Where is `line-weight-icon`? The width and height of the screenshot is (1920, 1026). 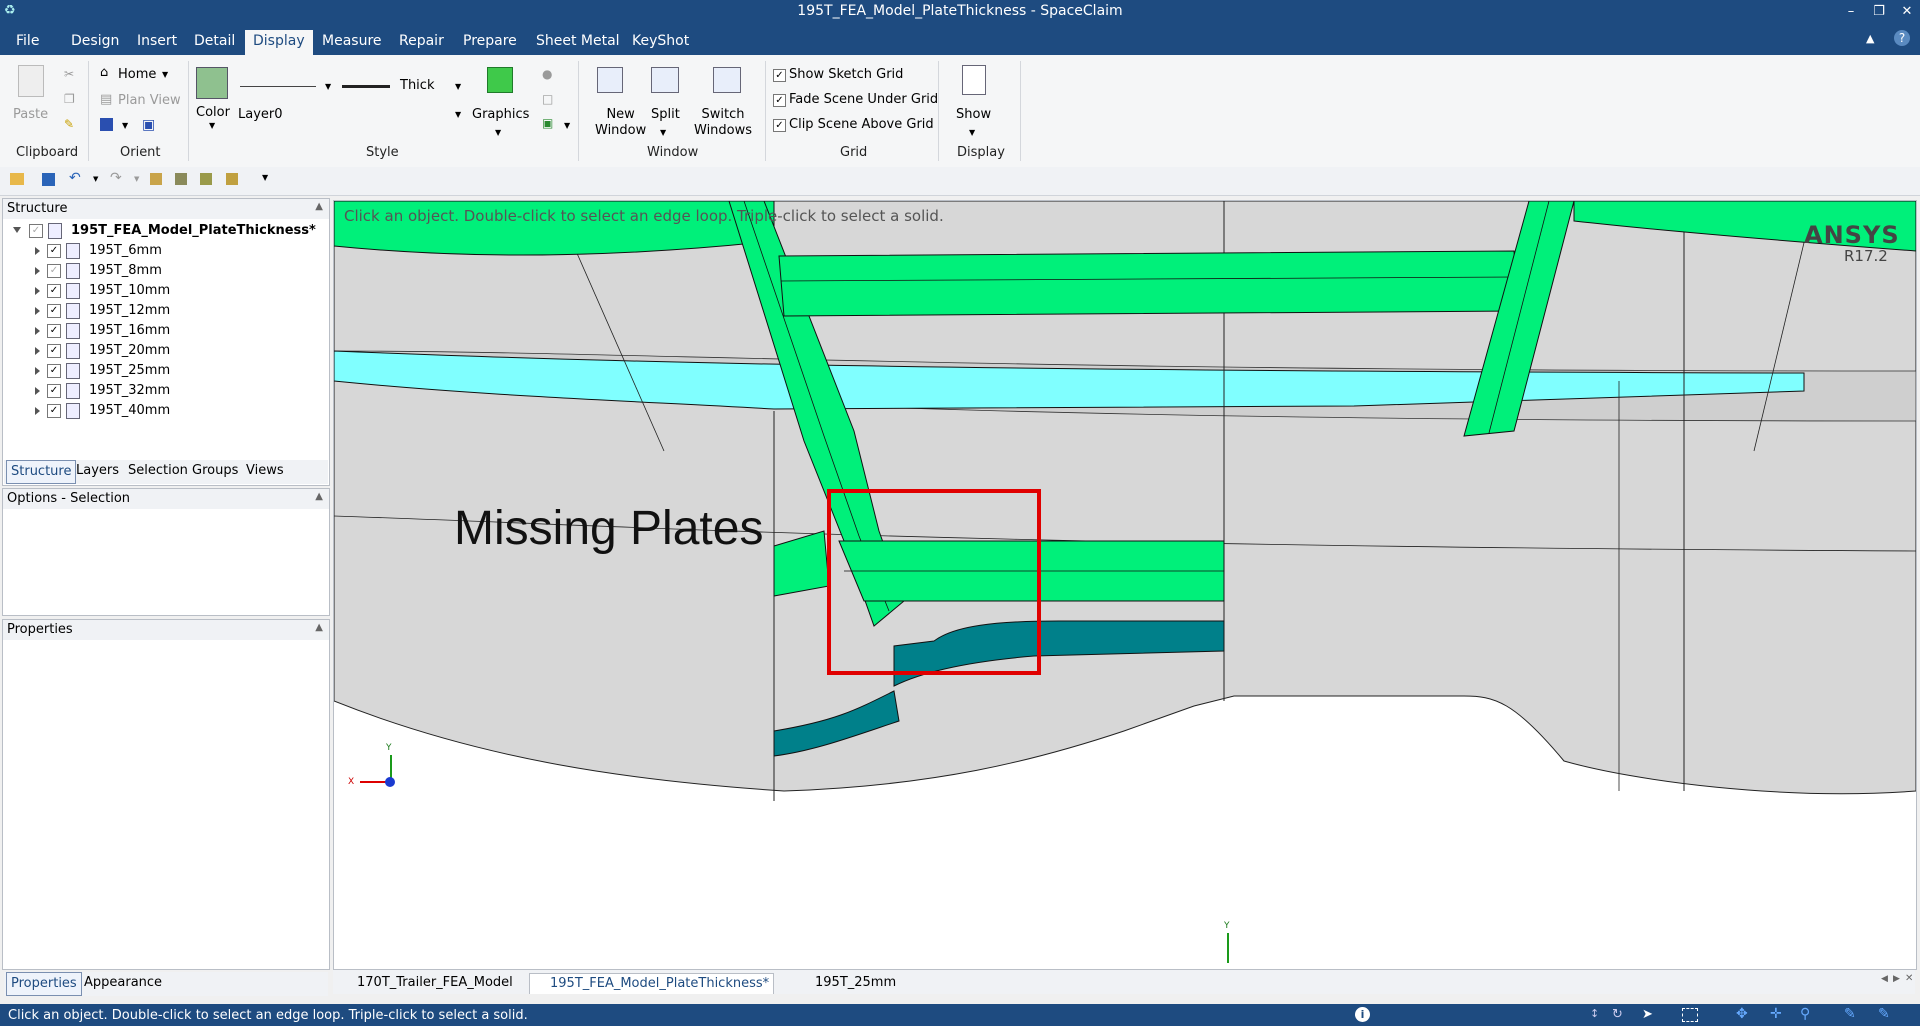
line-weight-icon is located at coordinates (366, 86).